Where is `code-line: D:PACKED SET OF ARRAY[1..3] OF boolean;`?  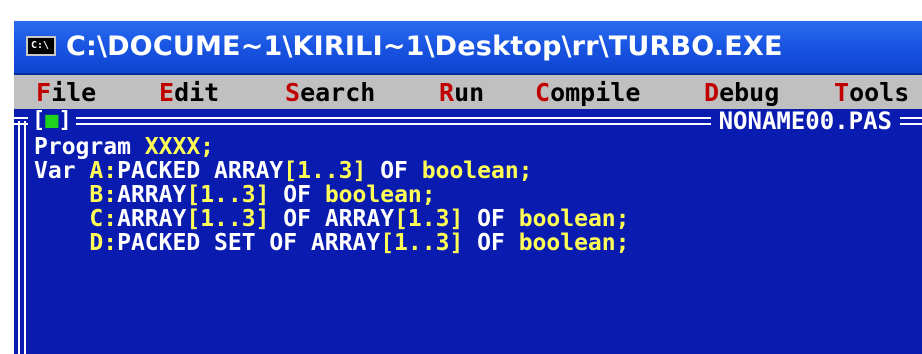
code-line: D:PACKED SET OF ARRAY[1..3] OF boolean; is located at coordinates (332, 243).